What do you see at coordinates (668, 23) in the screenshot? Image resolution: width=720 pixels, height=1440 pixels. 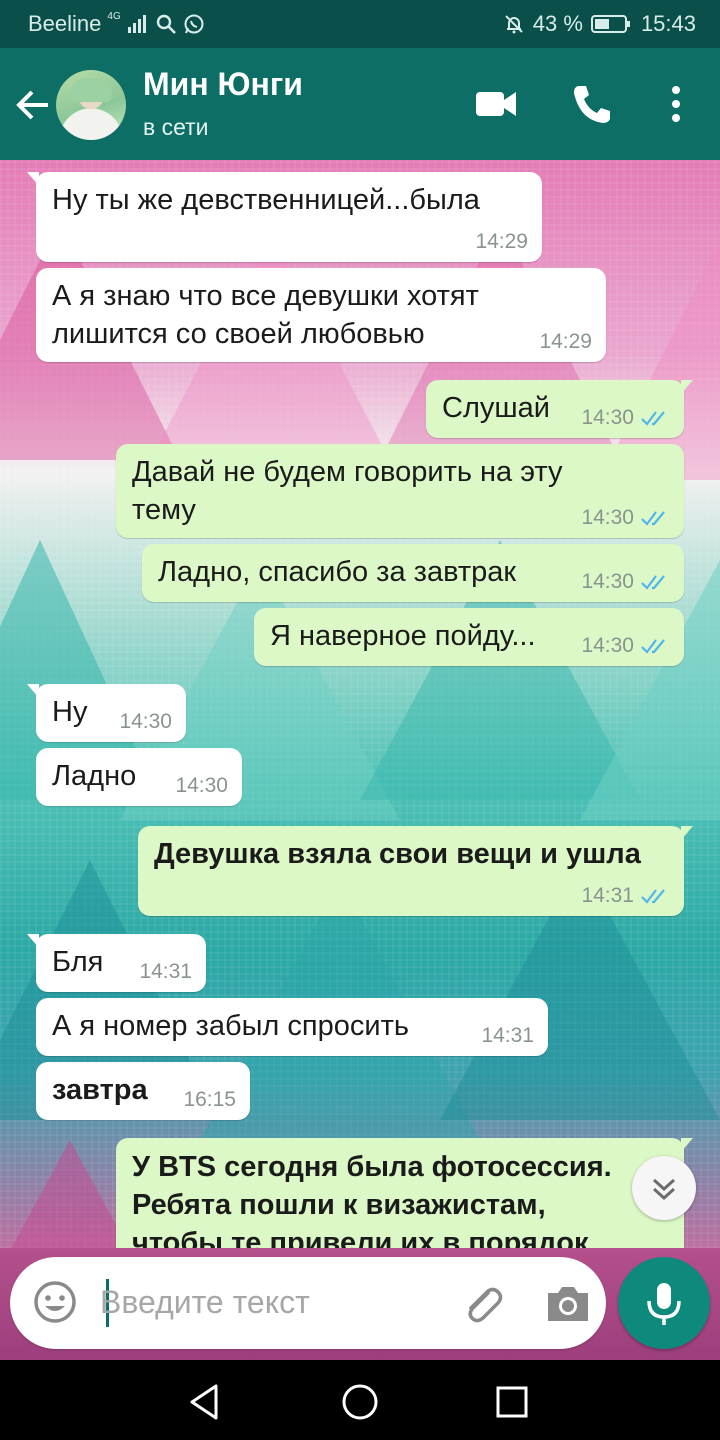 I see `clock: 15:43` at bounding box center [668, 23].